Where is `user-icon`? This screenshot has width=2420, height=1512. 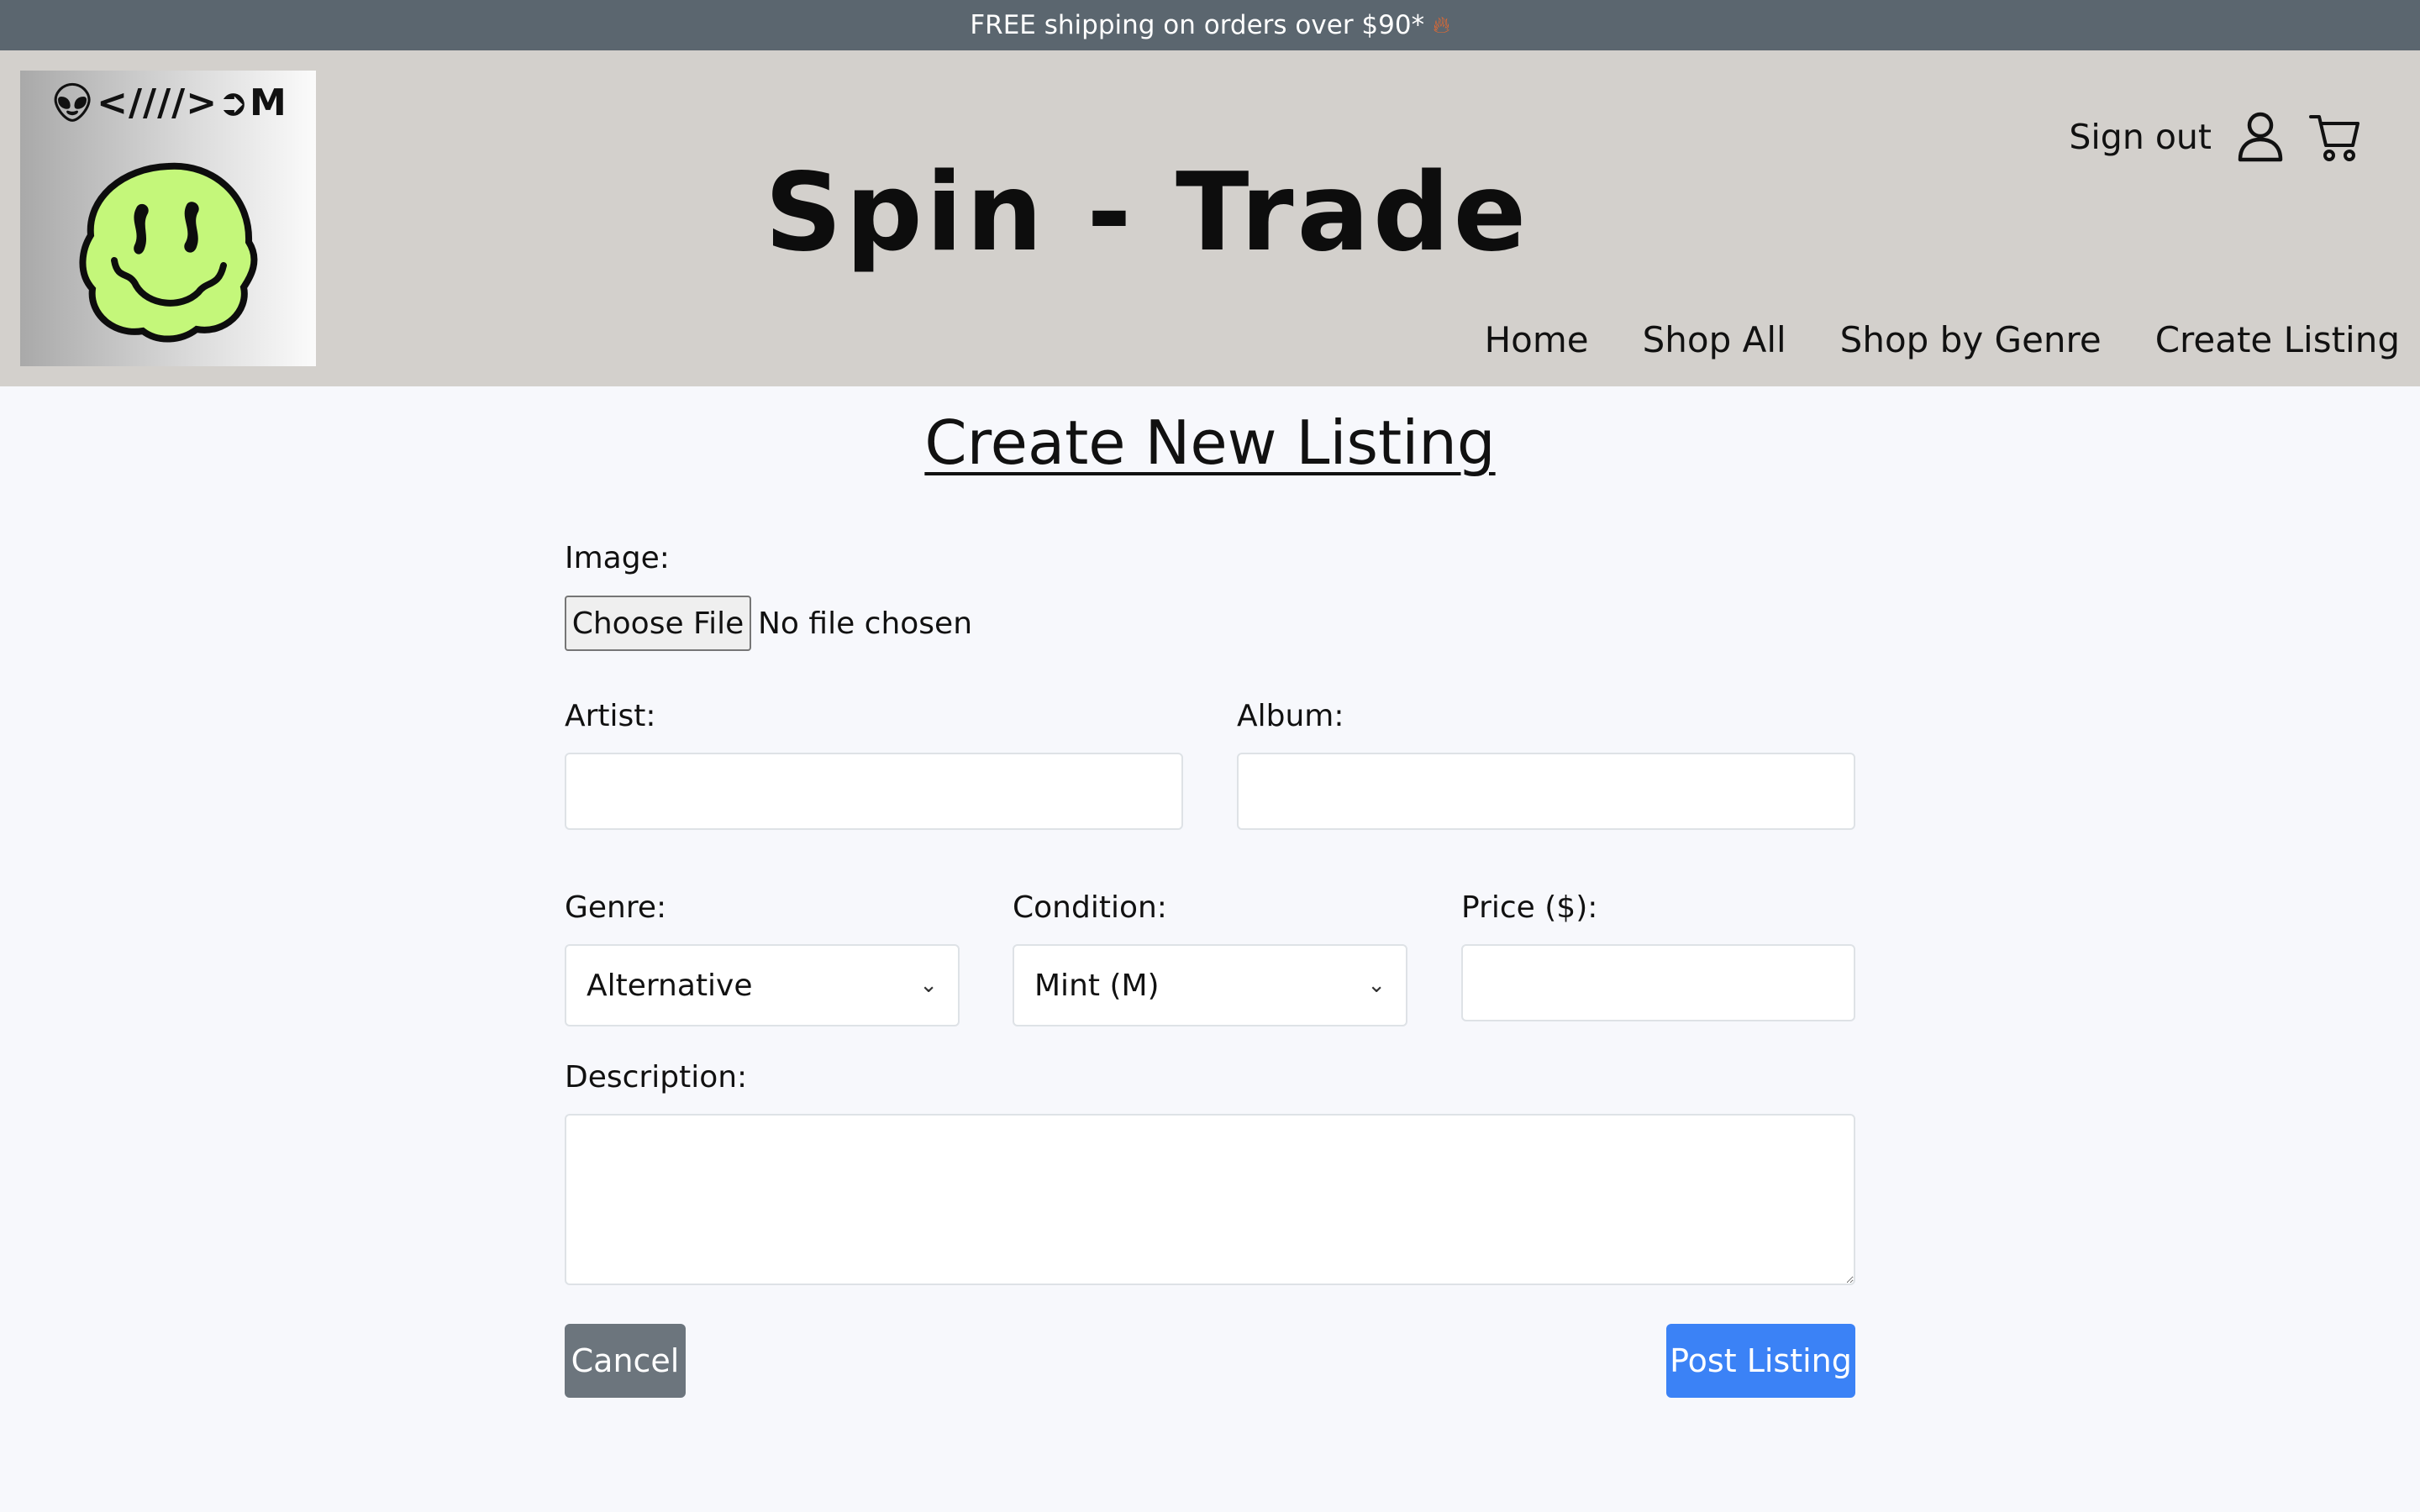
user-icon is located at coordinates (2261, 137).